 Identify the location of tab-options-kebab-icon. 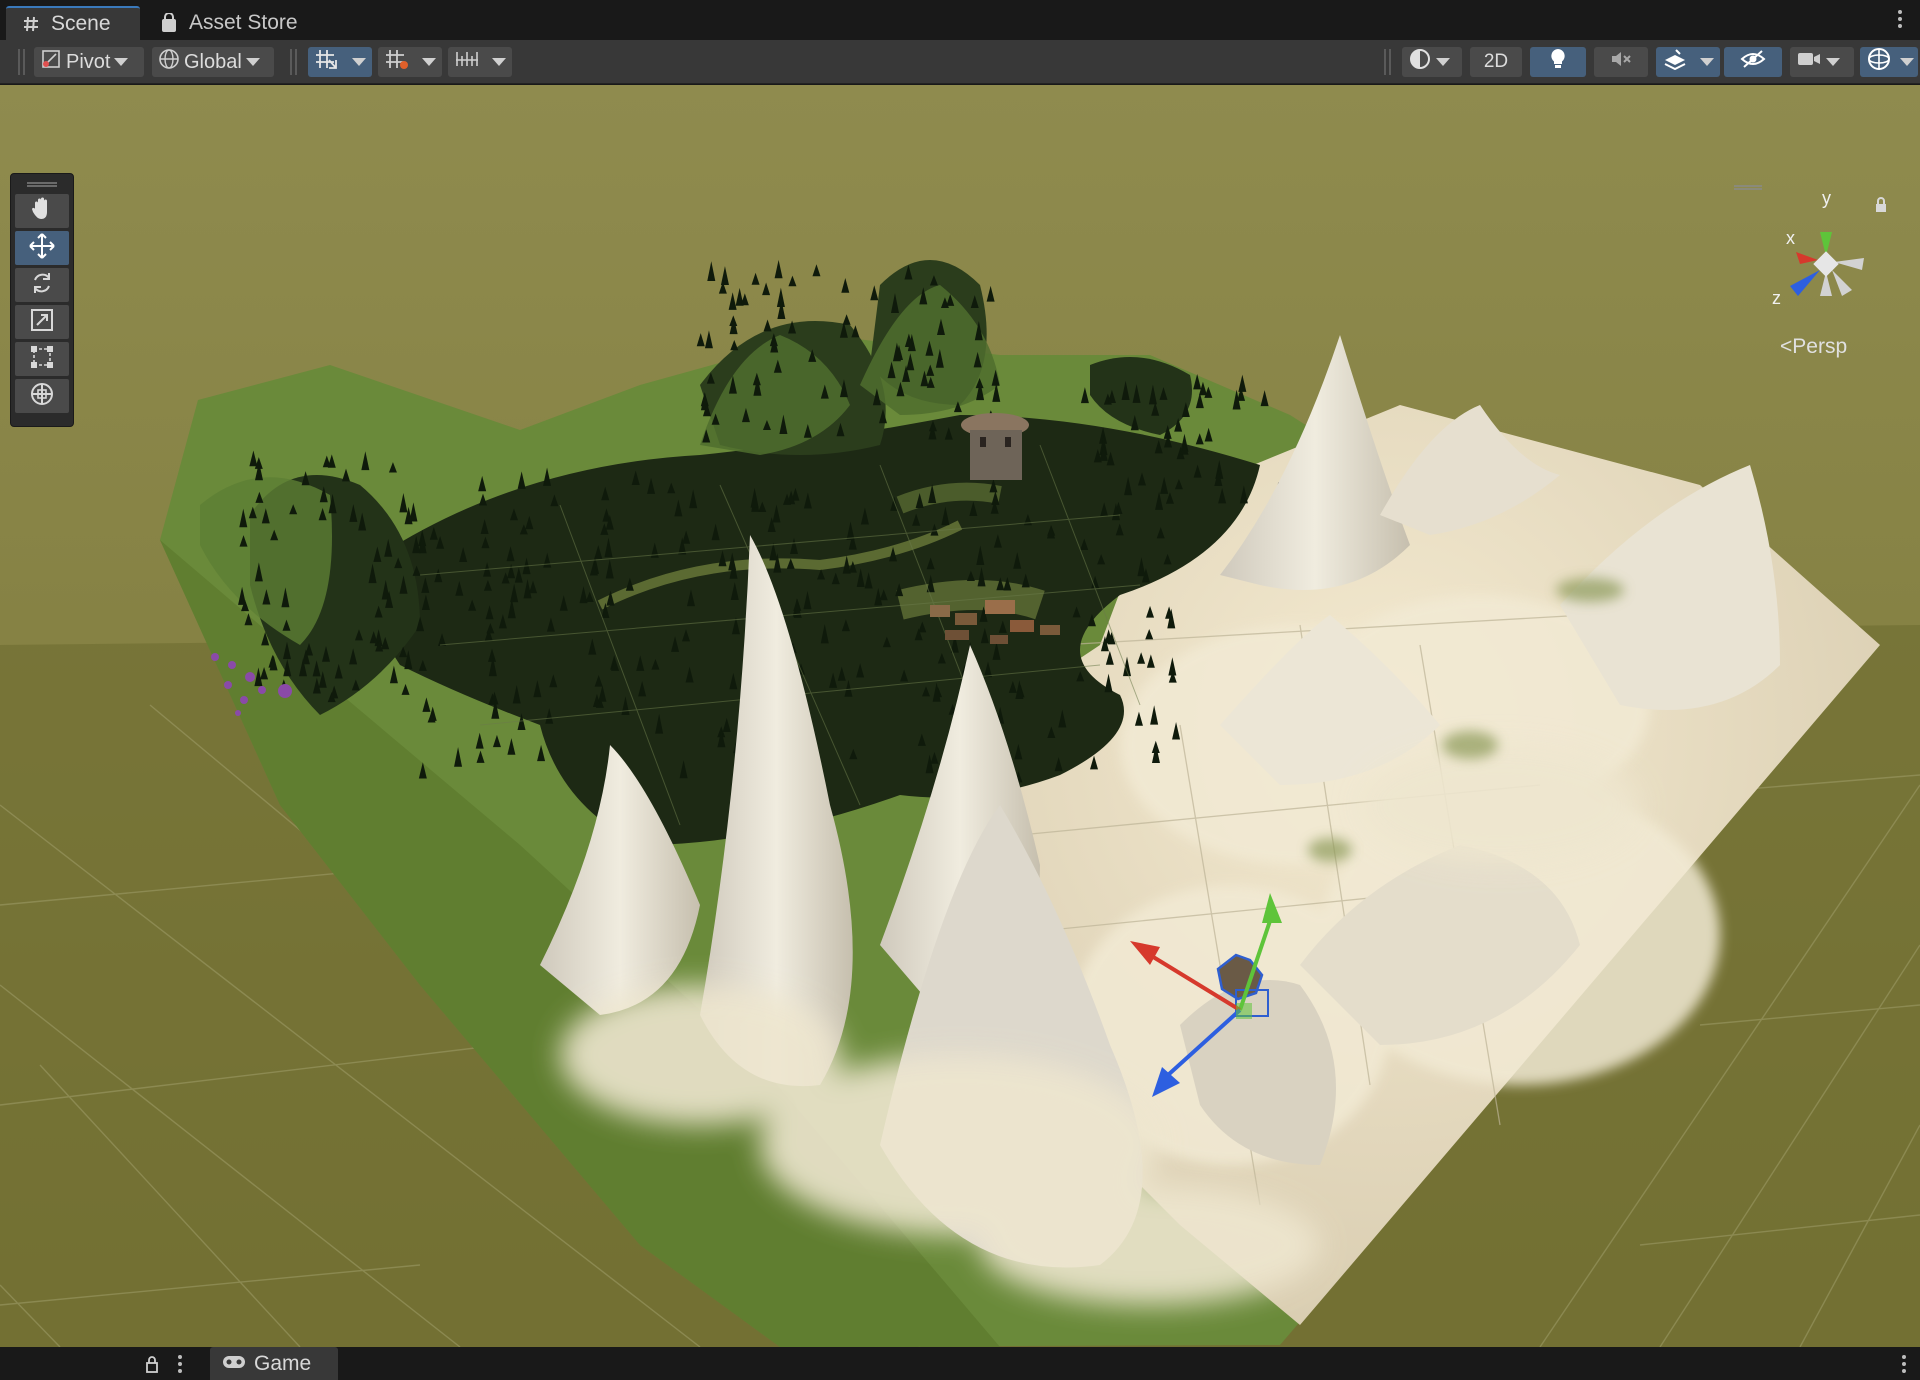
(1902, 21).